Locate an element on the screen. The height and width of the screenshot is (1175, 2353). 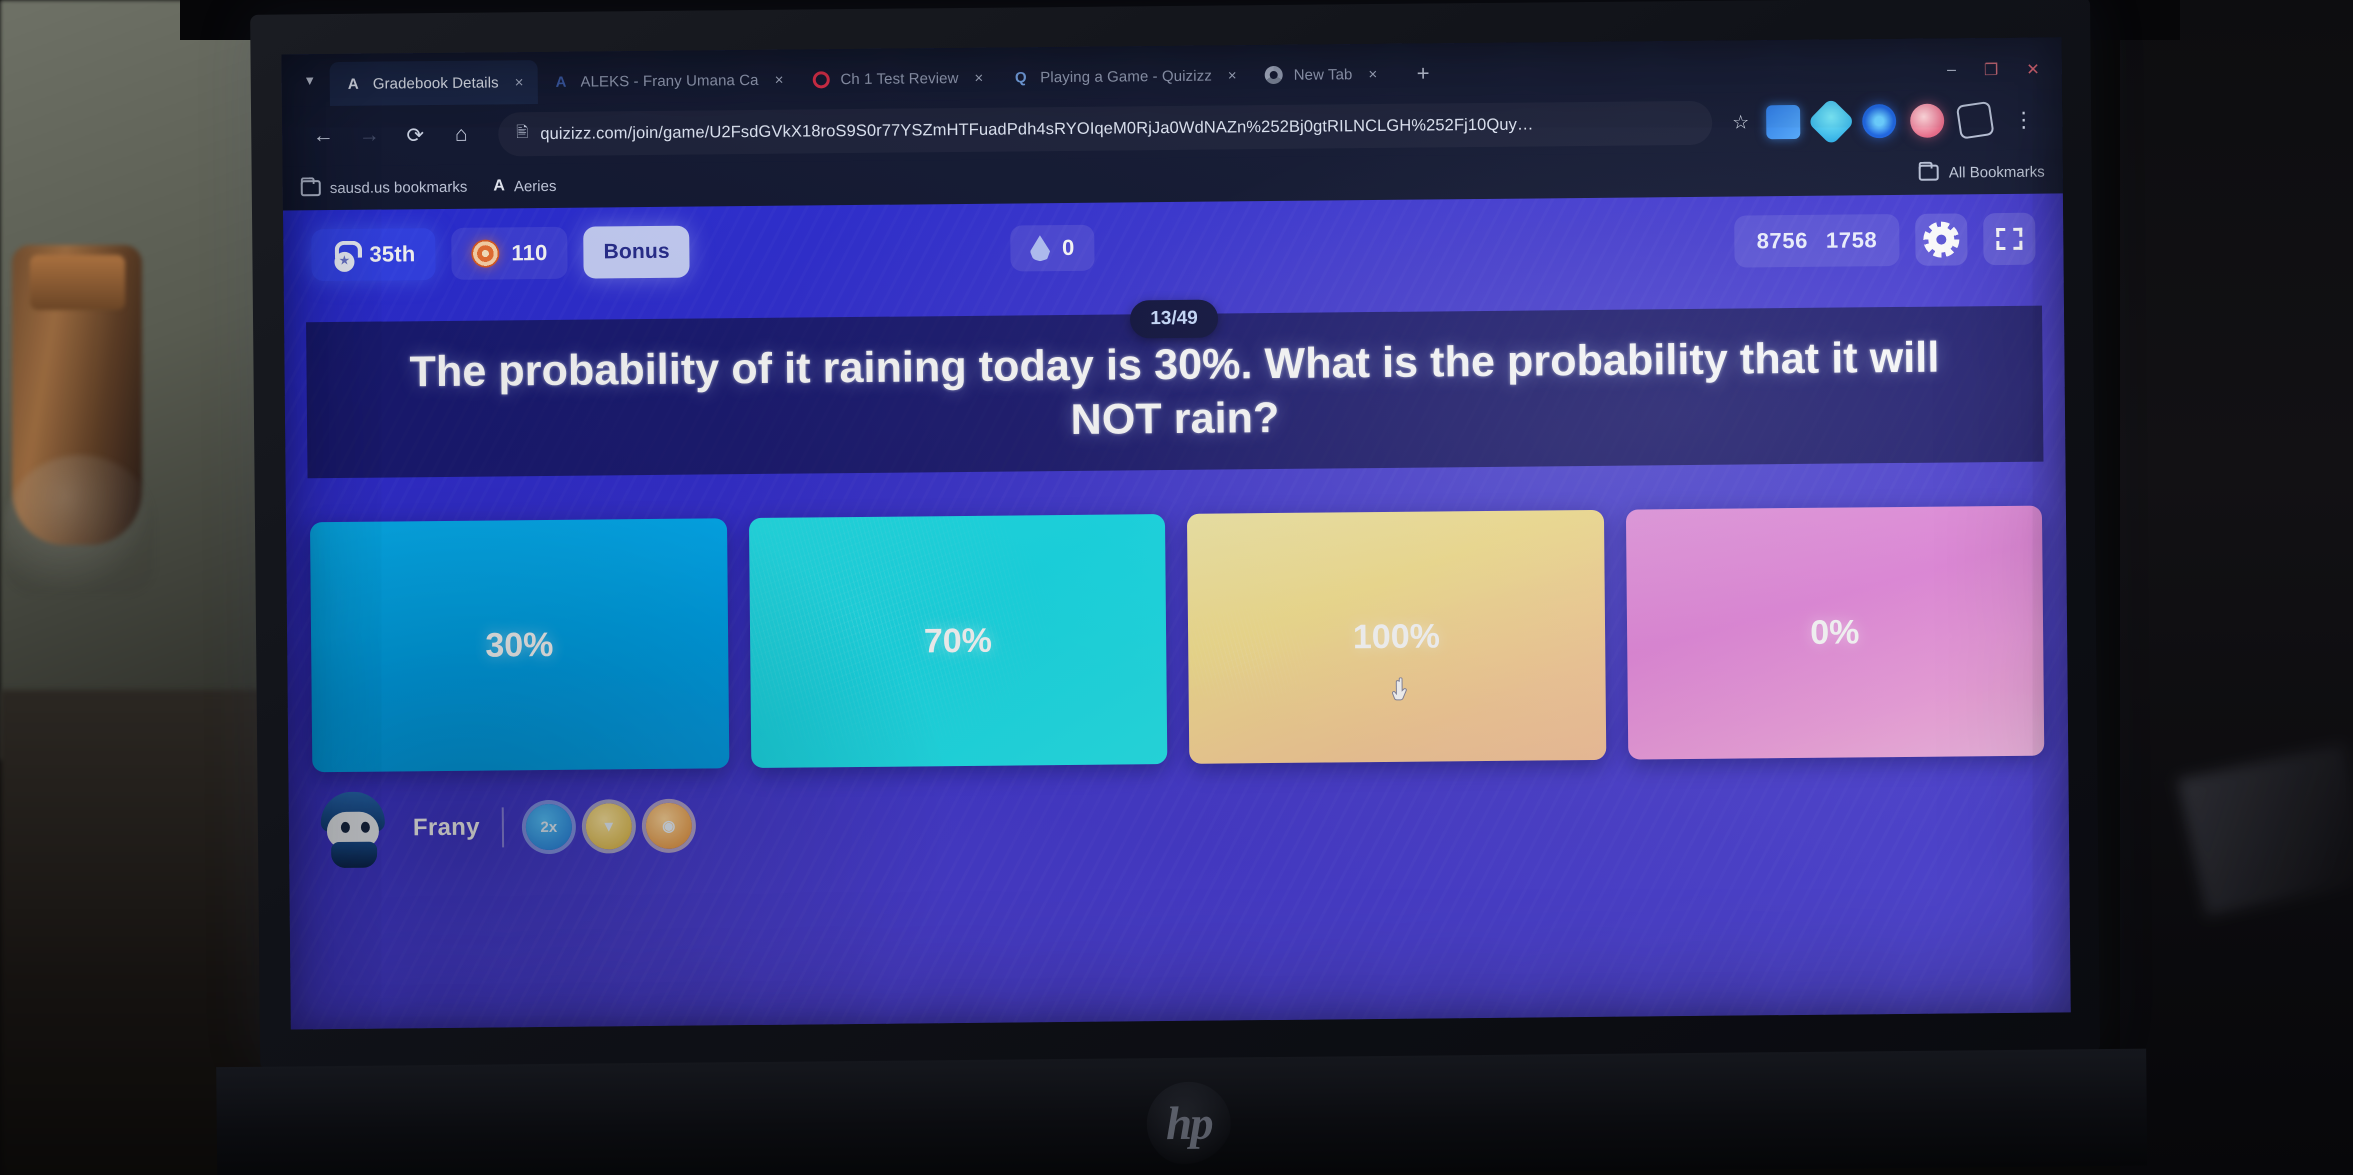
browser-tab-quizizz: Q Playing a Game - Quizizz × is located at coordinates (1124, 76).